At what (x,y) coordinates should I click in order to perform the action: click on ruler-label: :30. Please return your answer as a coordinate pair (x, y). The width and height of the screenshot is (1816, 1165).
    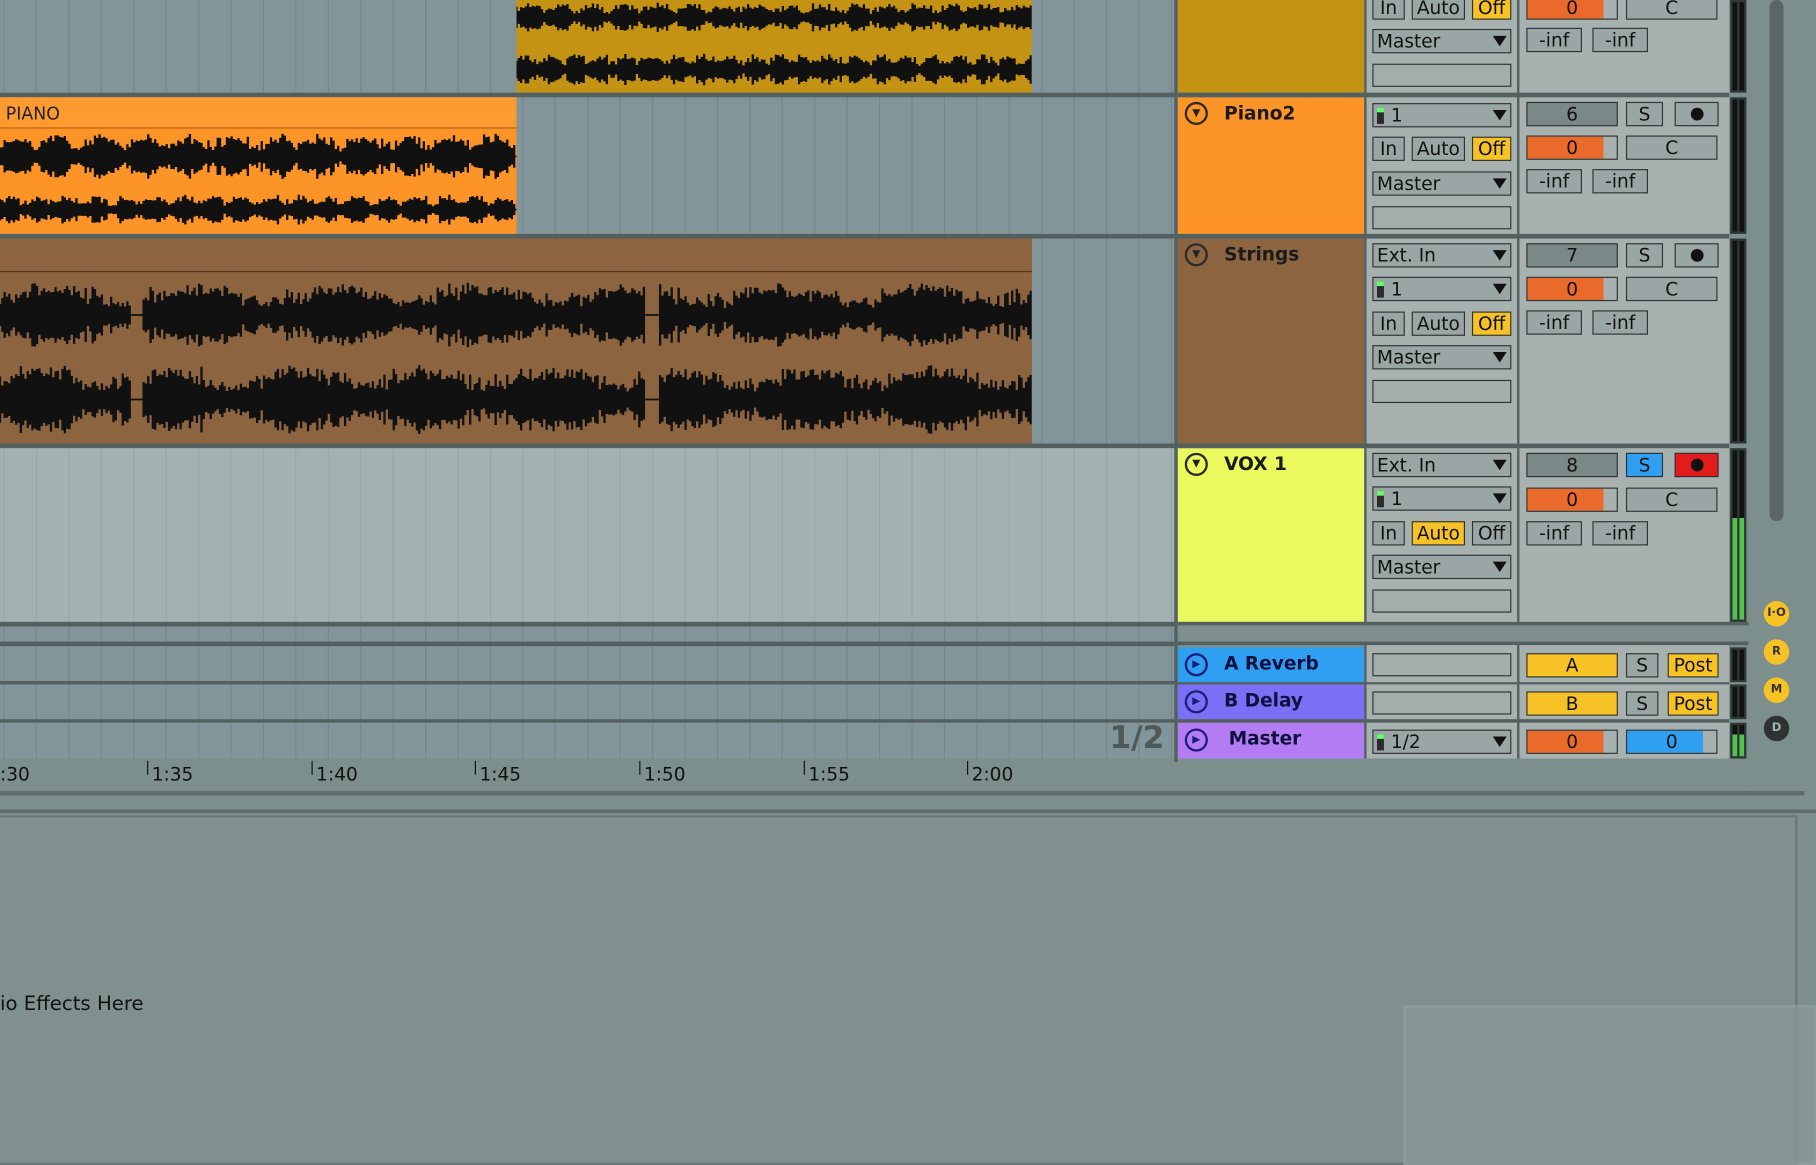
    Looking at the image, I should click on (15, 774).